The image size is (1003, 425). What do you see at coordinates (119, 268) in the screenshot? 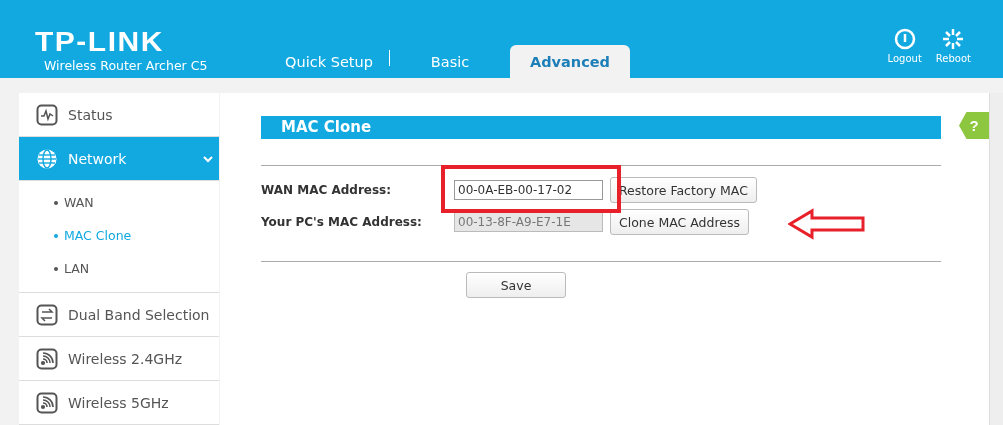
I see `submenu-item: LAN` at bounding box center [119, 268].